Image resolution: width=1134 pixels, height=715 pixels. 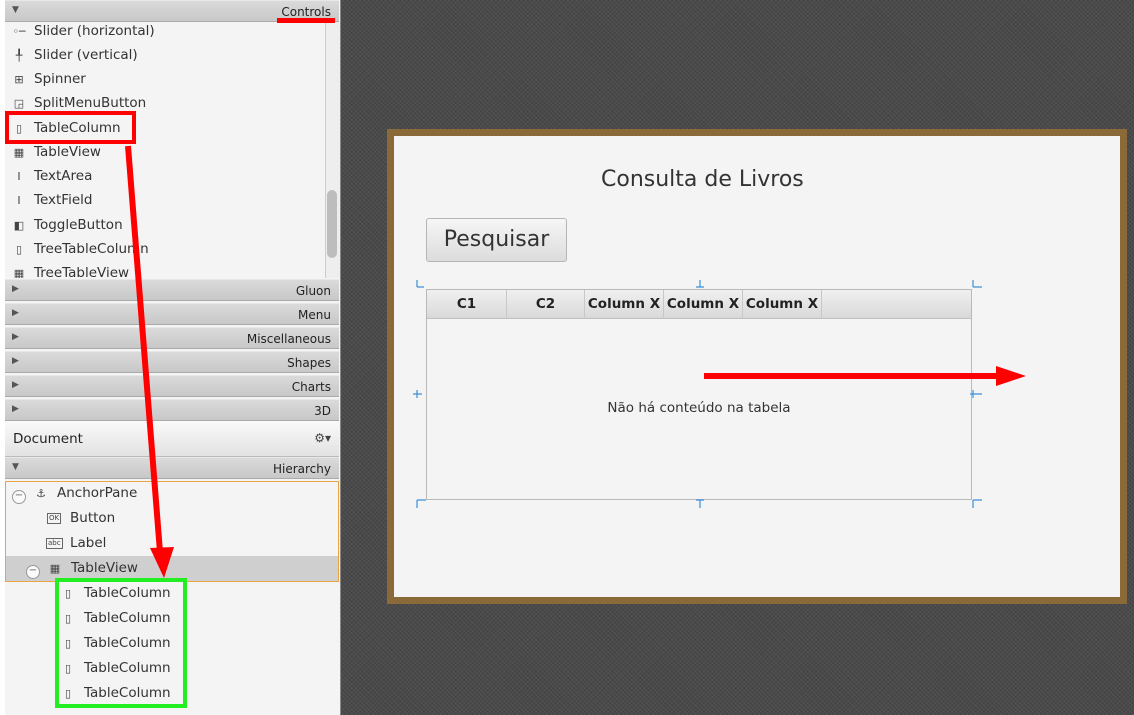 What do you see at coordinates (94, 31) in the screenshot?
I see `control-item-label: Slider (horizontal)` at bounding box center [94, 31].